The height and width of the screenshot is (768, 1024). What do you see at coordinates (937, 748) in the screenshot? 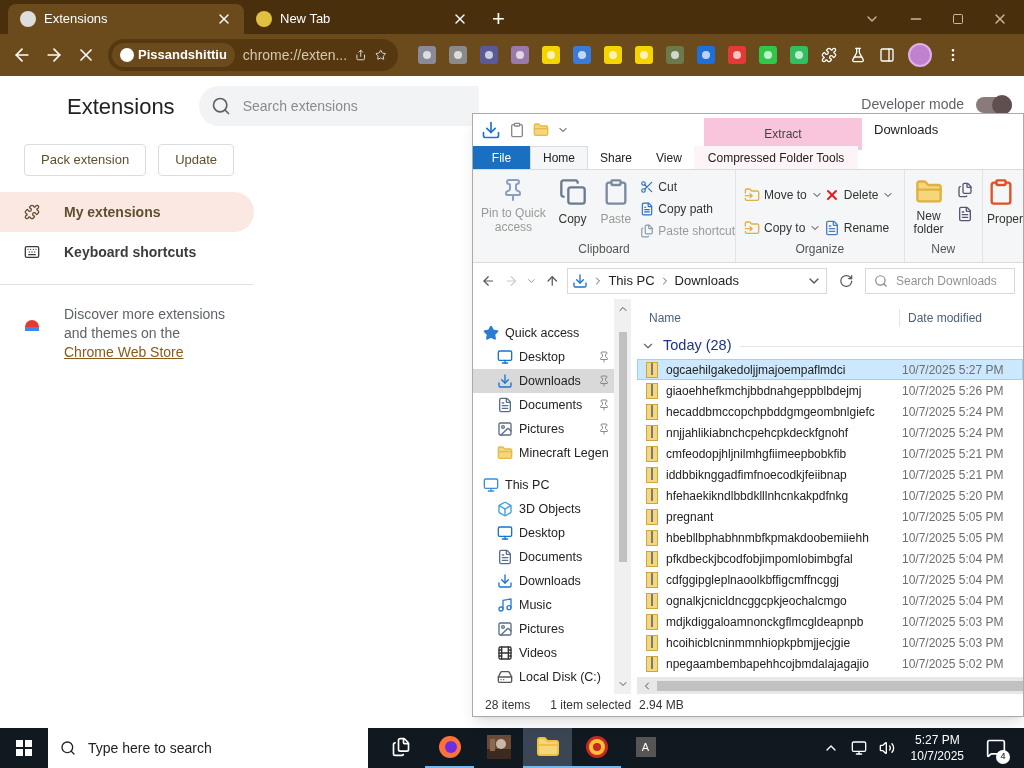
I see `clock: 5:27 PM 10/7/2025` at bounding box center [937, 748].